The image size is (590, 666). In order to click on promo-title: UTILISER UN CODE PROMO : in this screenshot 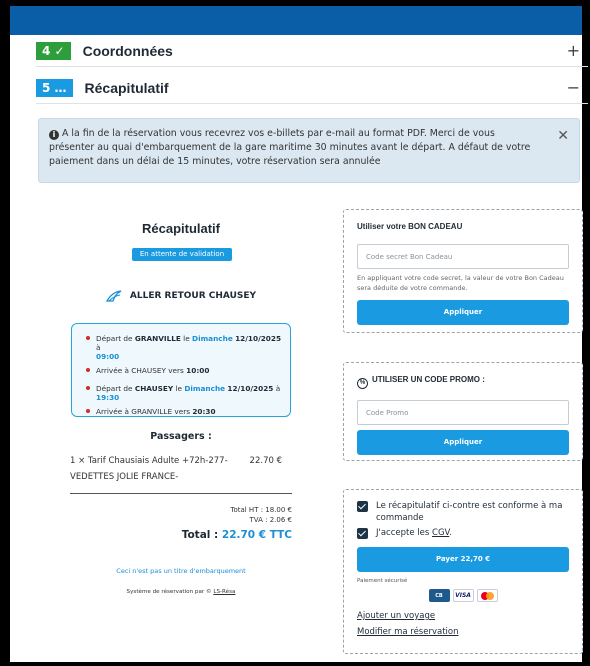, I will do `click(428, 379)`.